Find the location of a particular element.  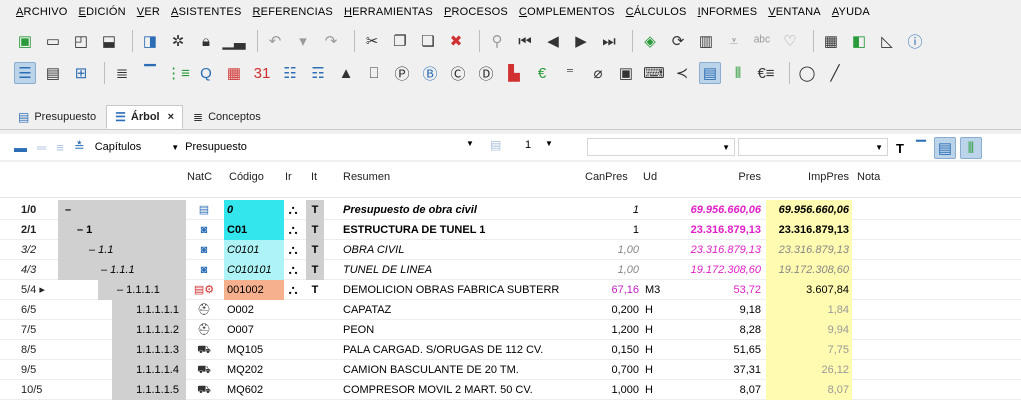

undo-dropdown-icon: ▾ is located at coordinates (303, 41).